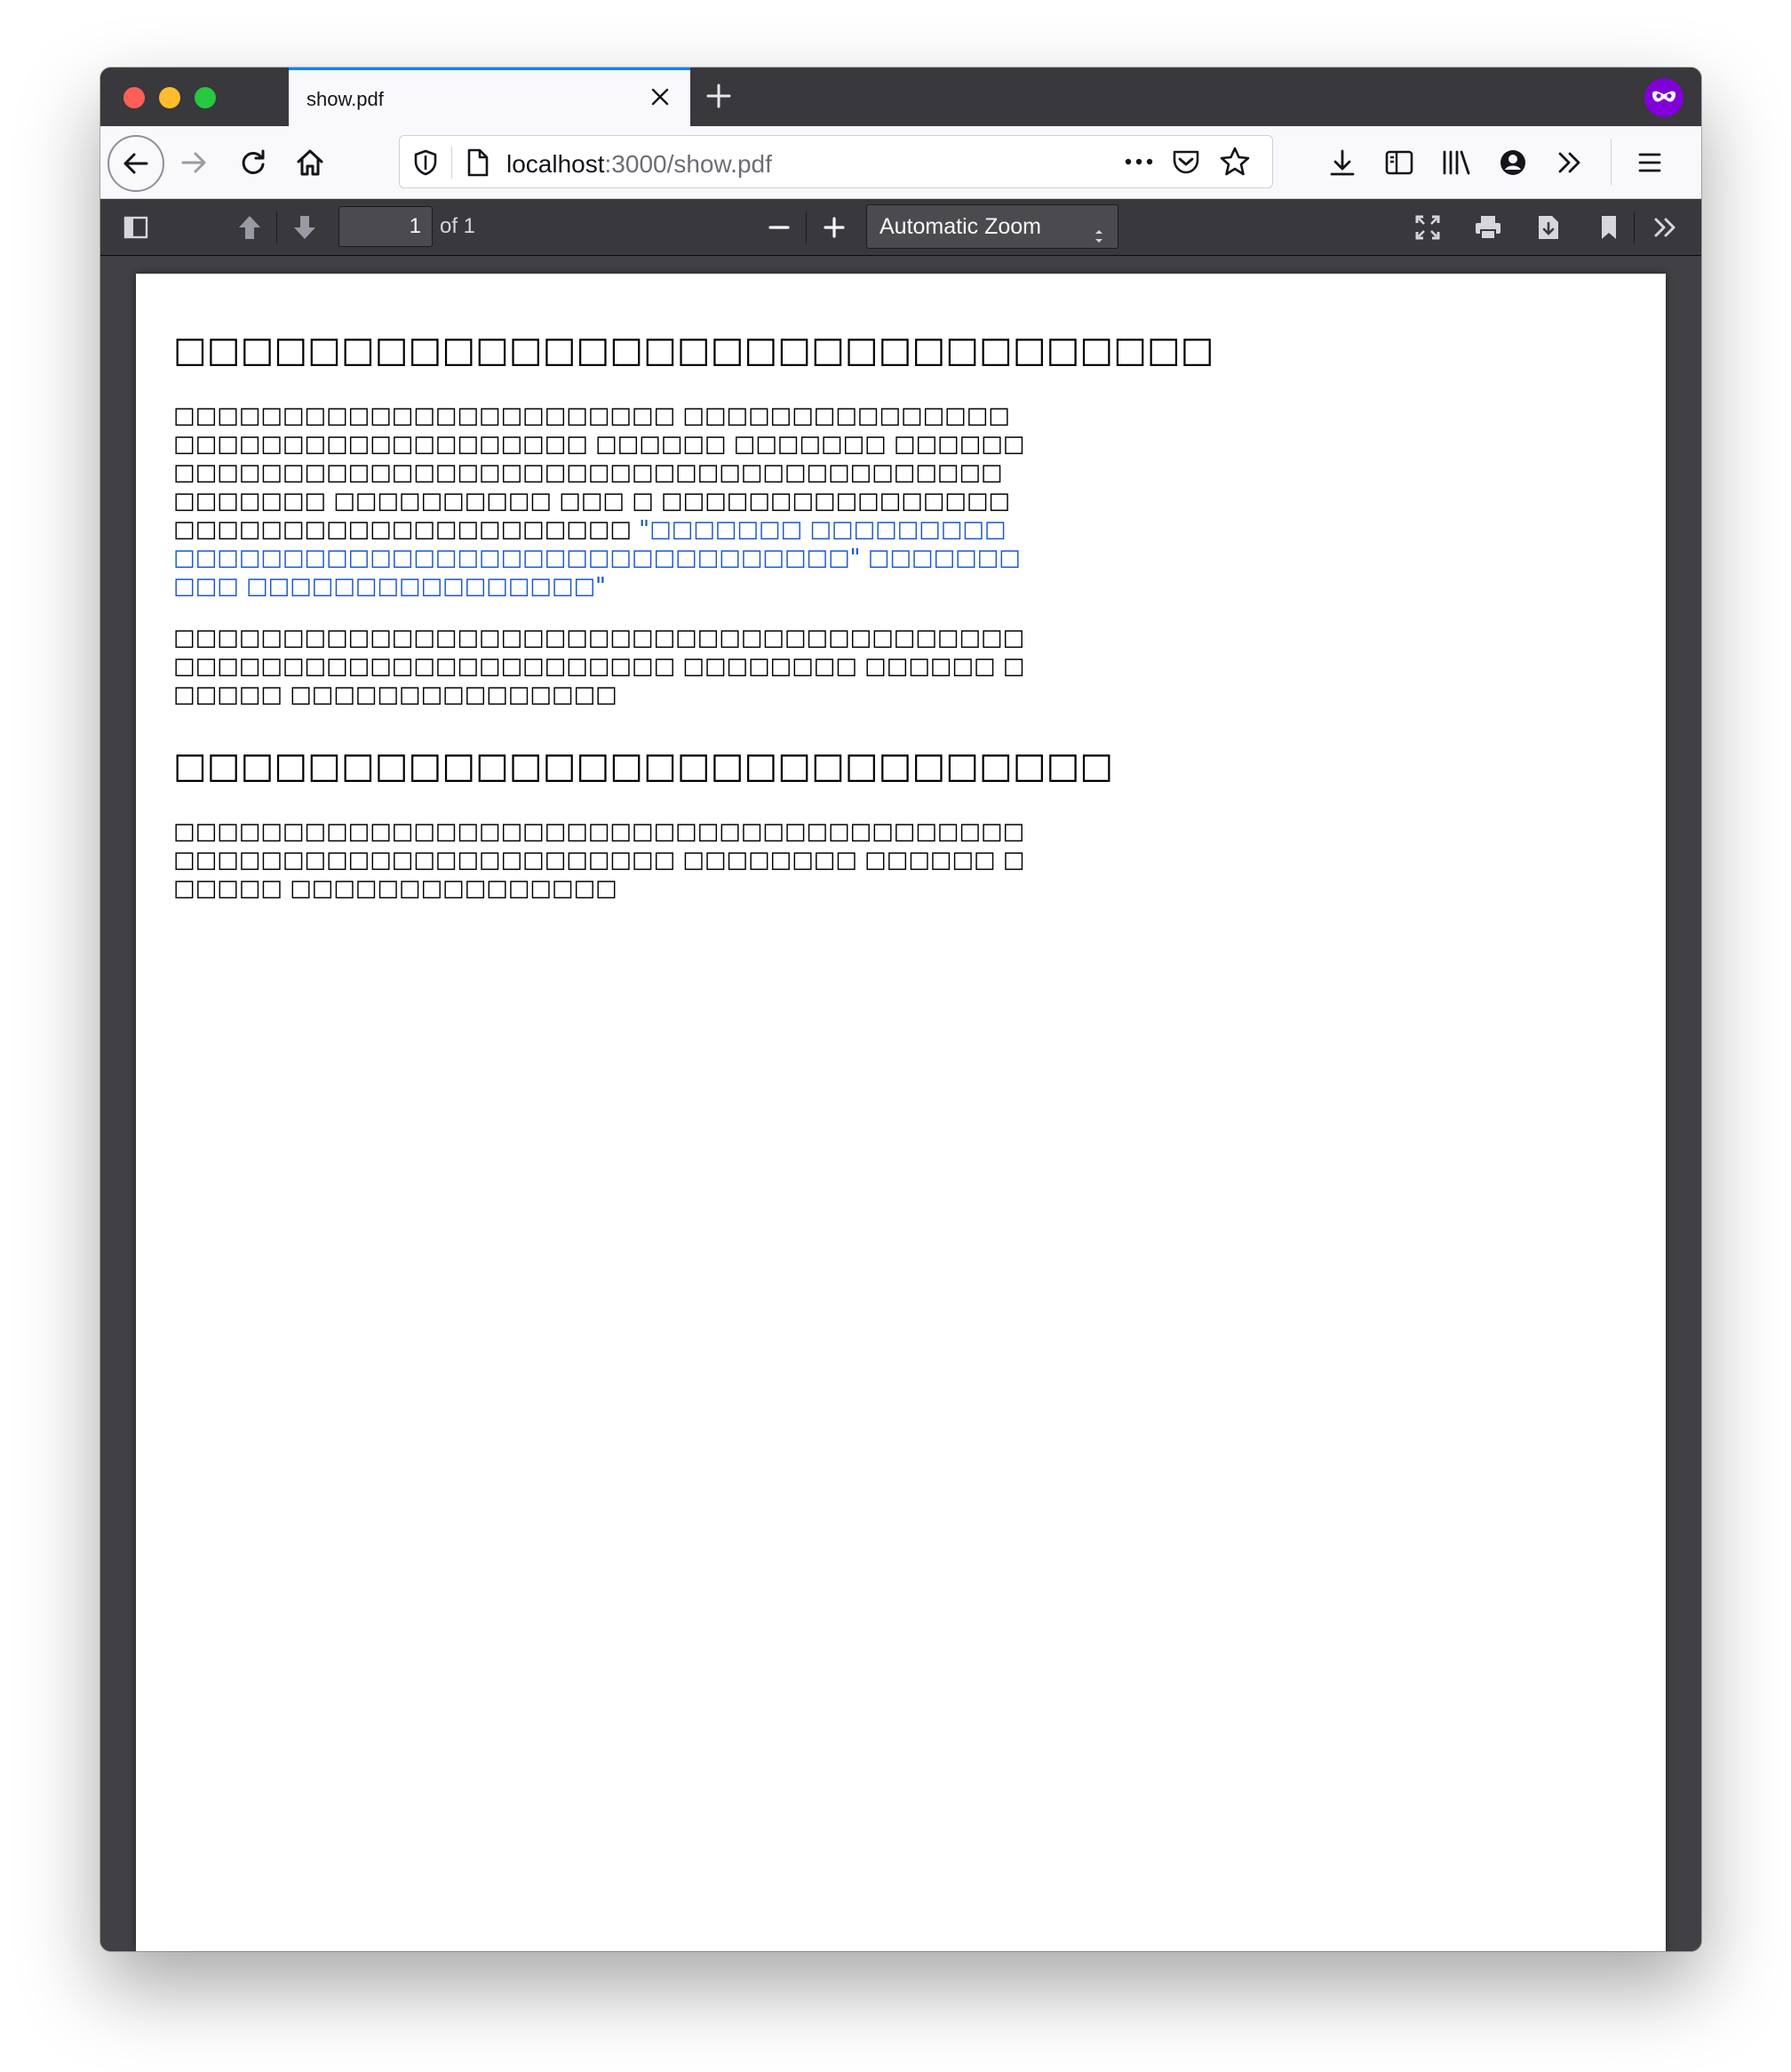 The image size is (1791, 2072). What do you see at coordinates (1139, 164) in the screenshot?
I see `more-icon` at bounding box center [1139, 164].